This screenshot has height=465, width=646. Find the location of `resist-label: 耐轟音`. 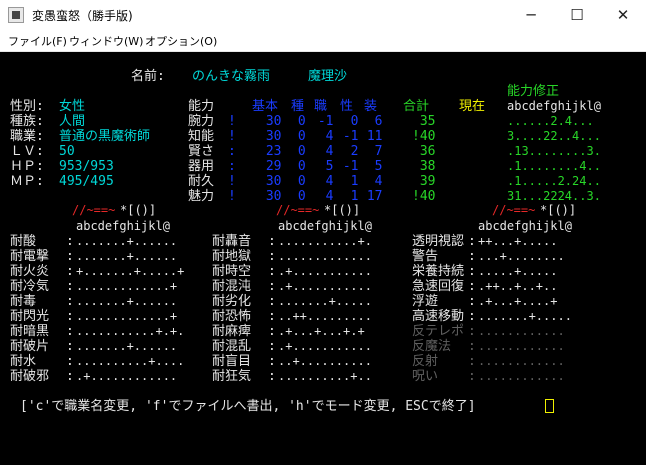

resist-label: 耐轟音 is located at coordinates (232, 241).